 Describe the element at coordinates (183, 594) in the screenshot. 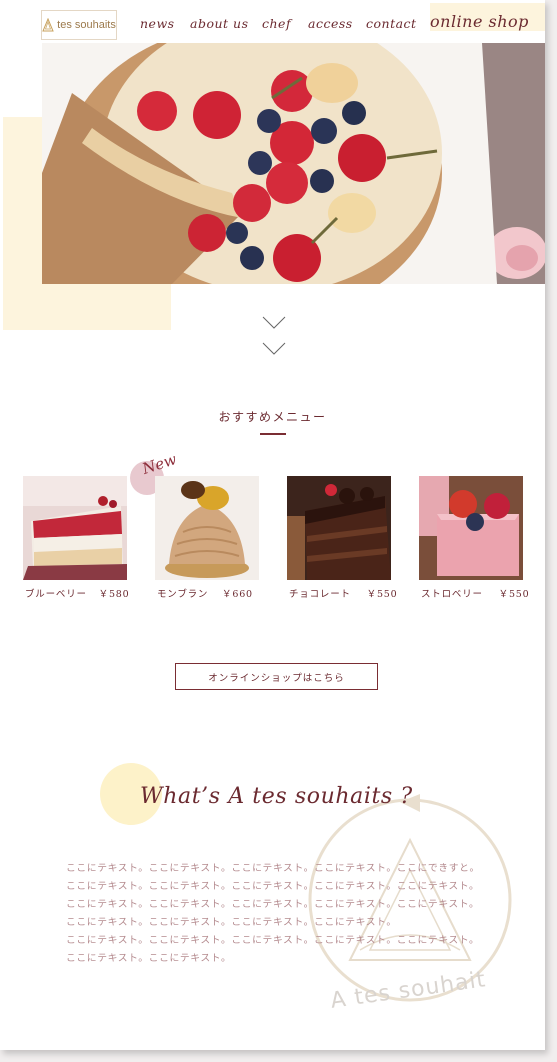

I see `menu-name: モンブラン` at that location.